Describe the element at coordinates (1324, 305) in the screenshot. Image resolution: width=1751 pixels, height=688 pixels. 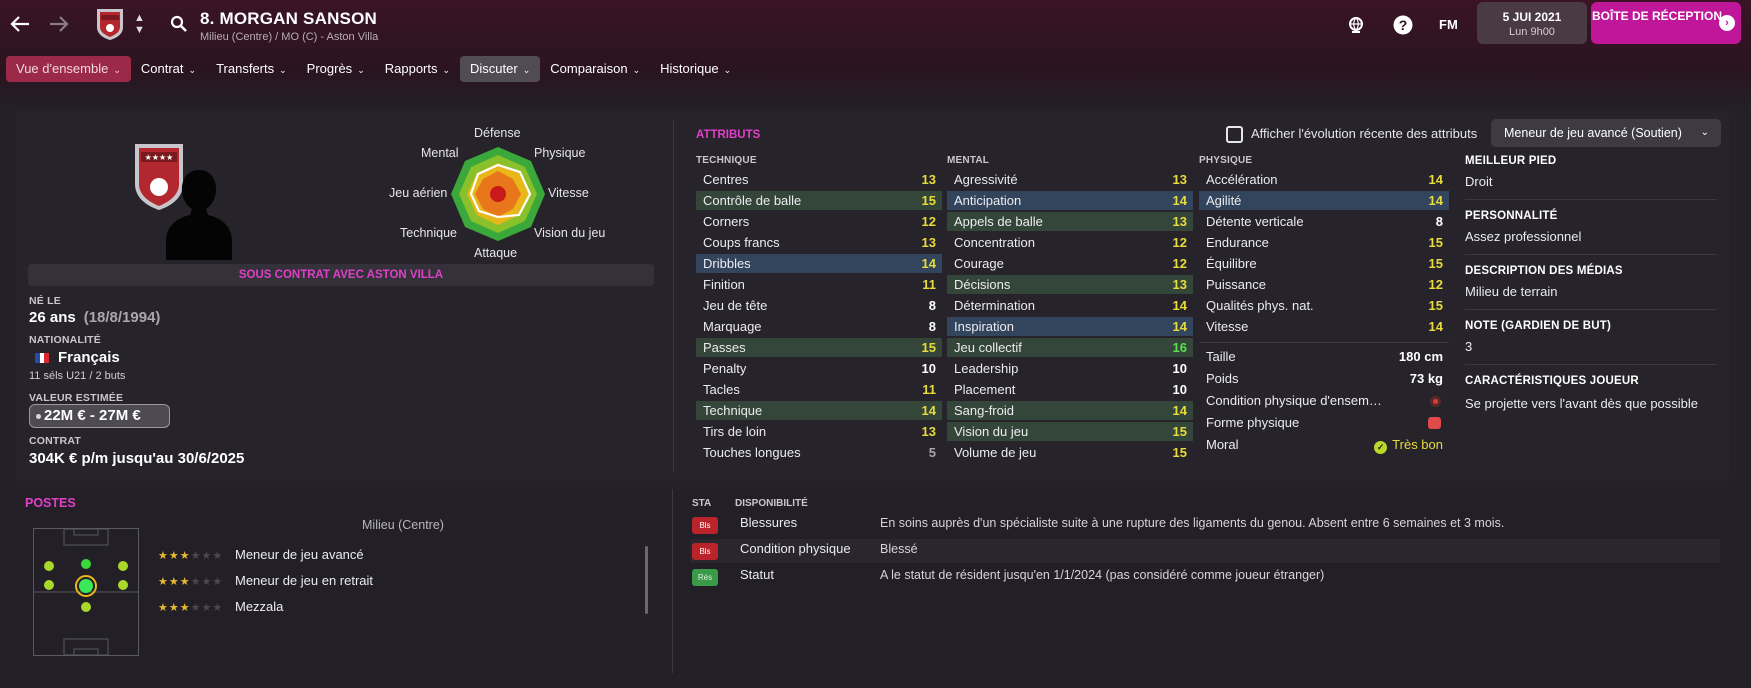
I see `attribute-row: Qualités phys. nat. 15` at that location.